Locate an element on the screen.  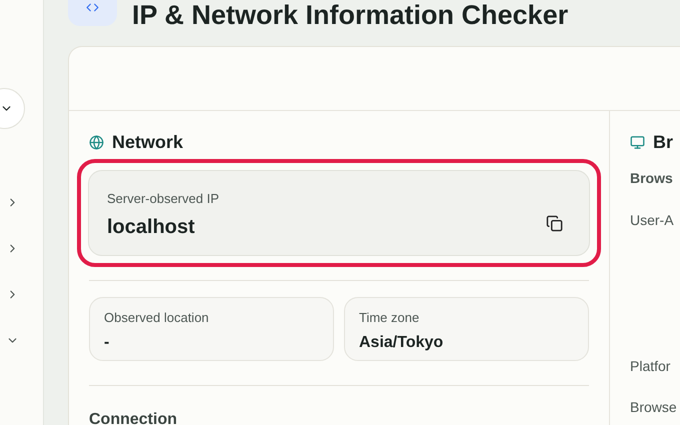
field-label: Time zone is located at coordinates (389, 318).